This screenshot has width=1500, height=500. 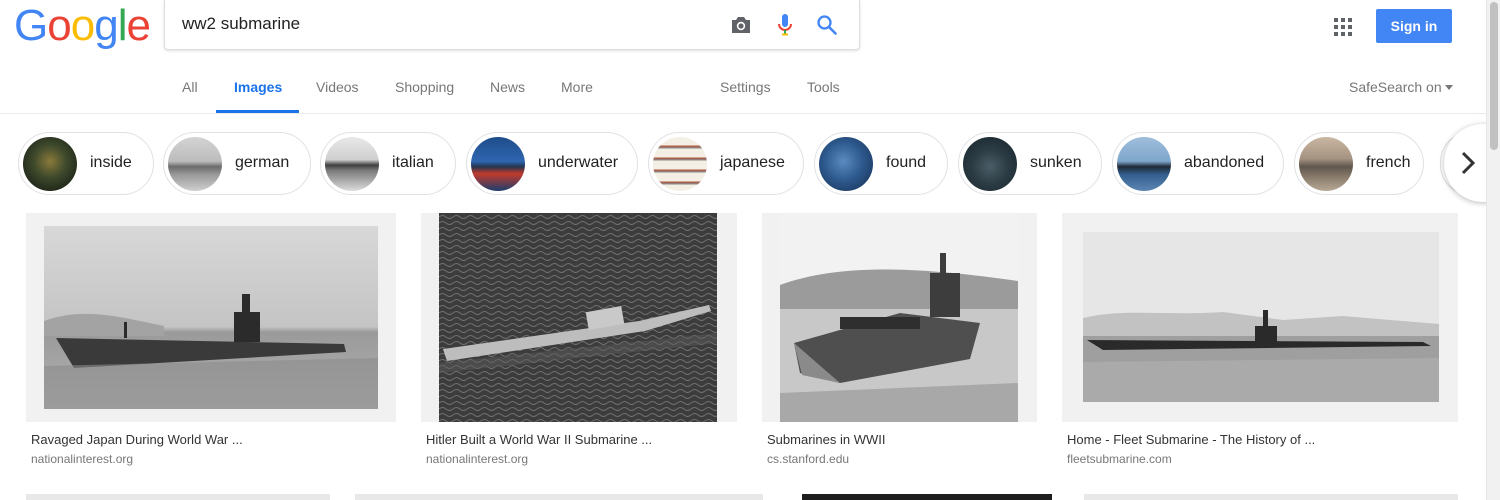 I want to click on tab-all: All, so click(x=190, y=87).